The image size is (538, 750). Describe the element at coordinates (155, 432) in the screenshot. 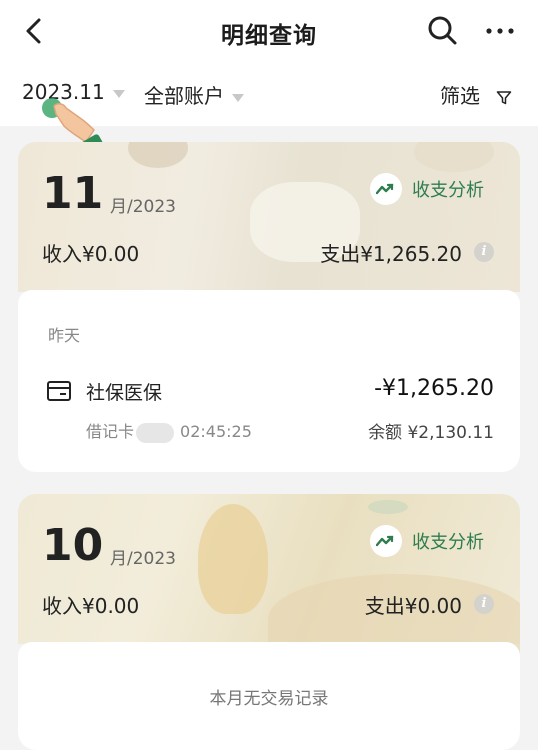

I see `masked-card-number` at that location.